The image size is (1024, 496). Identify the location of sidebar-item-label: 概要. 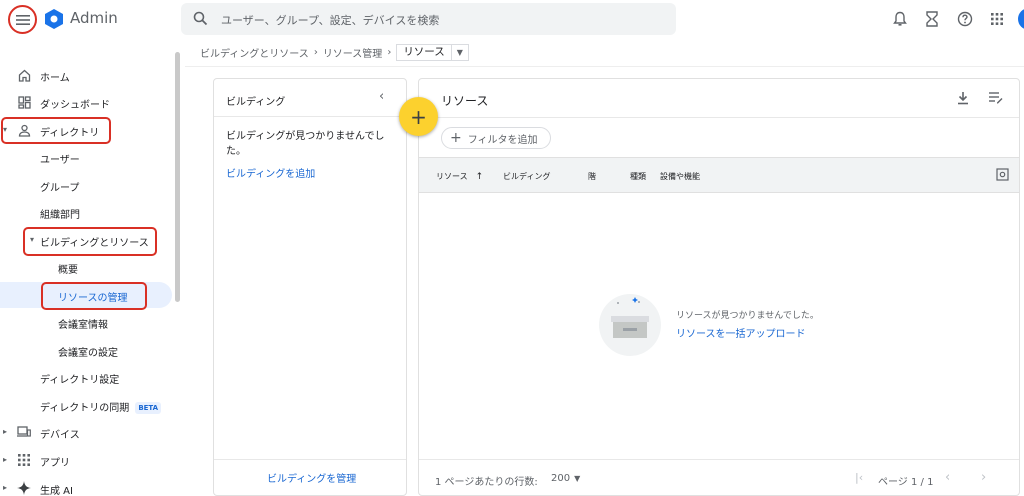
(68, 270).